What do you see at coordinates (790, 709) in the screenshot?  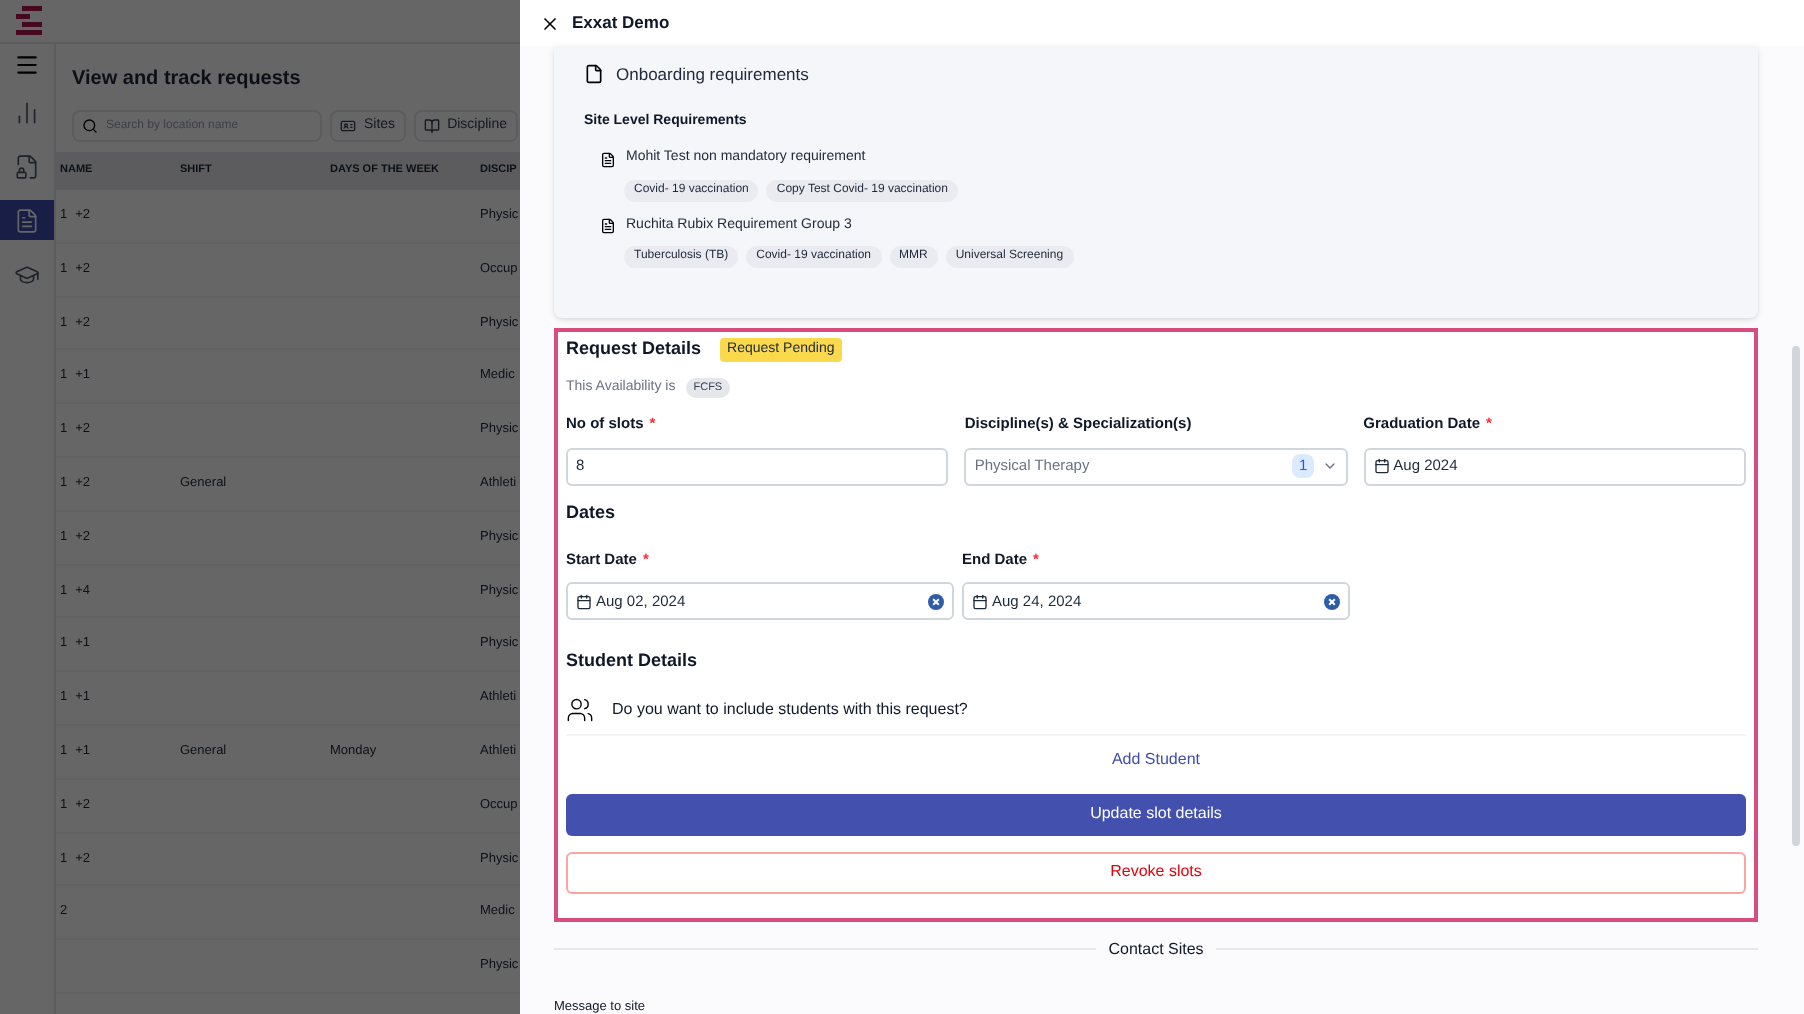 I see `question-text: Do you want to include students with this request?` at bounding box center [790, 709].